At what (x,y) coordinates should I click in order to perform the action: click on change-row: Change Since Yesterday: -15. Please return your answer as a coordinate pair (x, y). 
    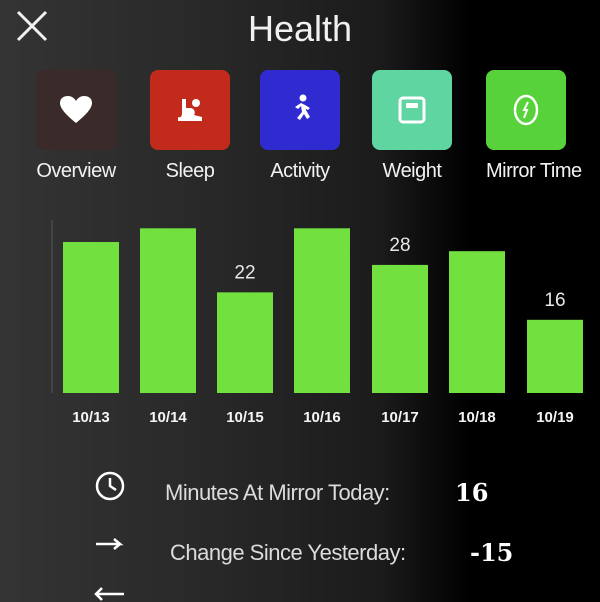
    Looking at the image, I should click on (300, 550).